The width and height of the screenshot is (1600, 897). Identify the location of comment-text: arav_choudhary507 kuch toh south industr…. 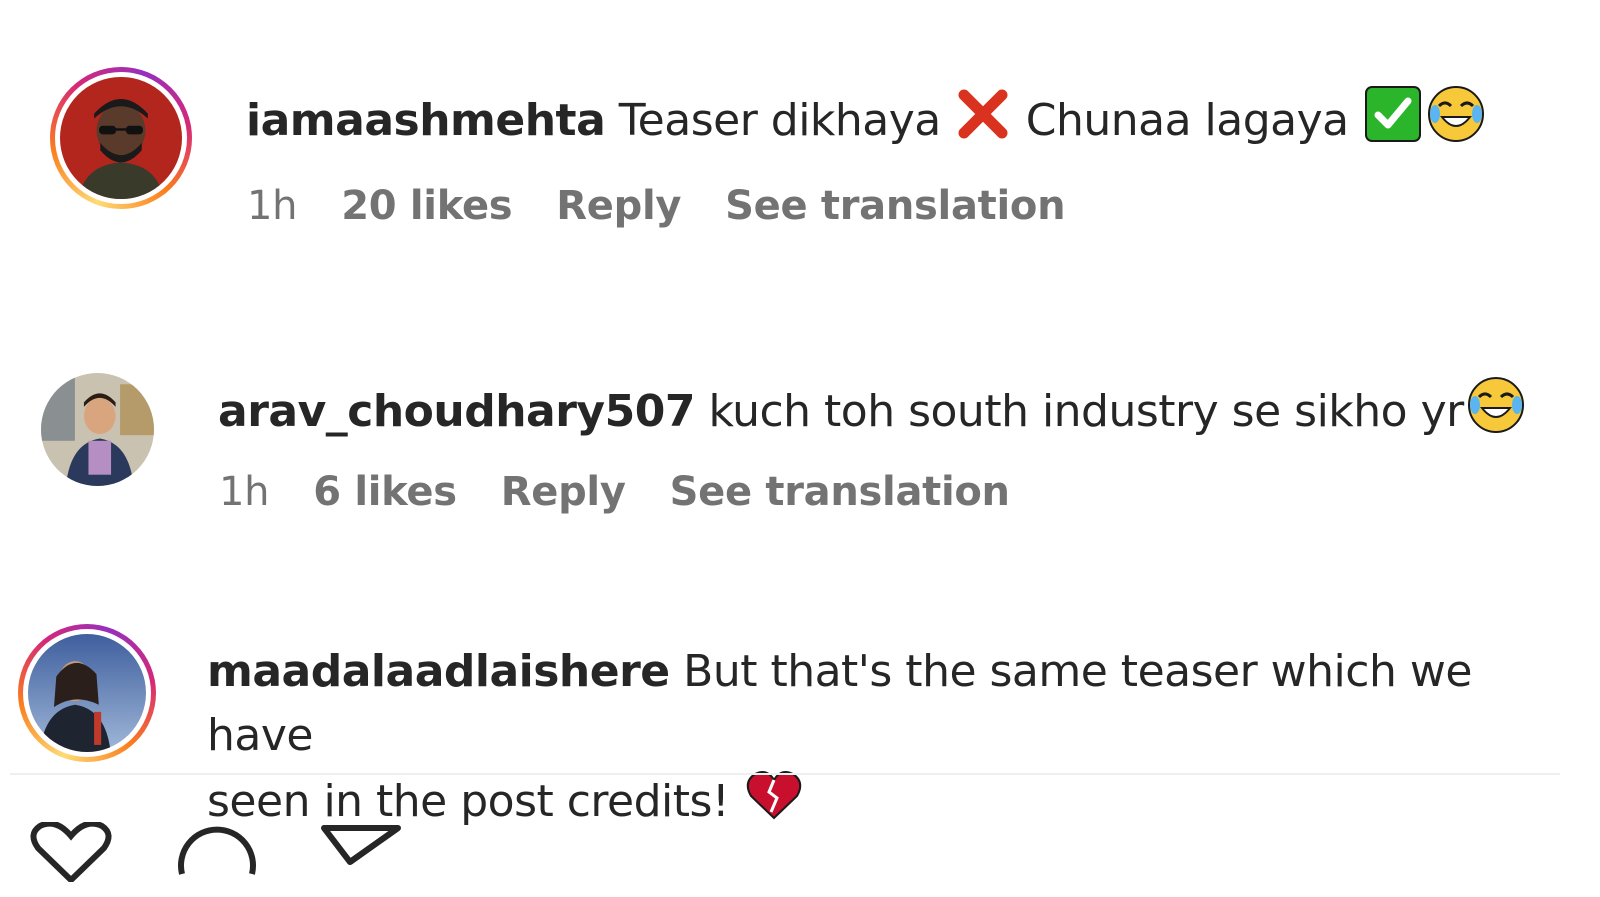
(873, 414).